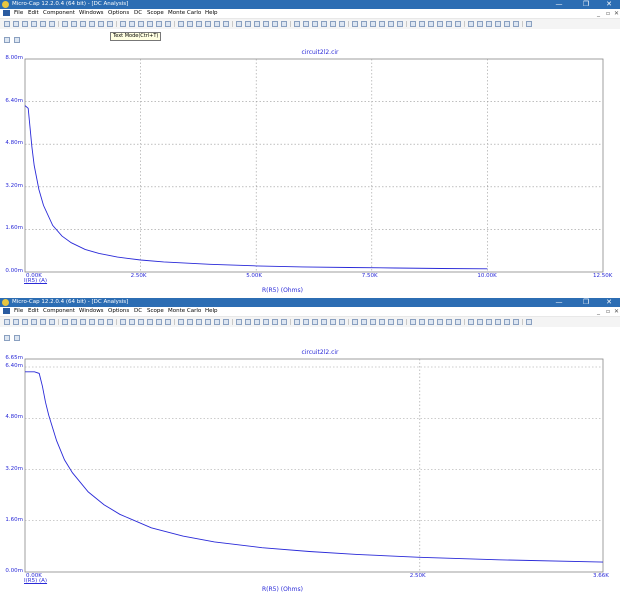 This screenshot has height=595, width=620. I want to click on y-tick-label: 6.65m, so click(14, 358).